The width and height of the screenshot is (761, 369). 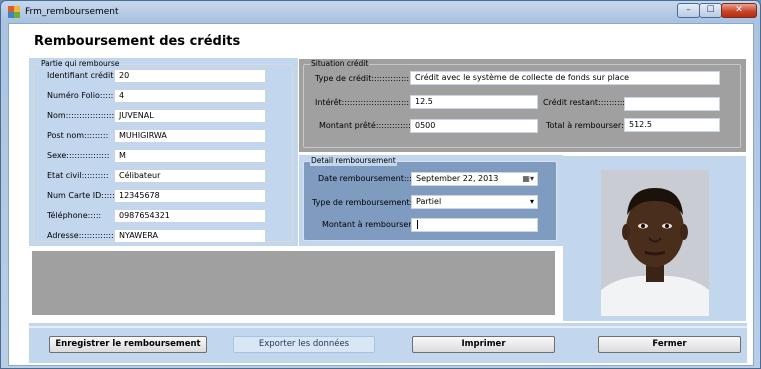 I want to click on total-repay-field: 512.5, so click(x=672, y=125).